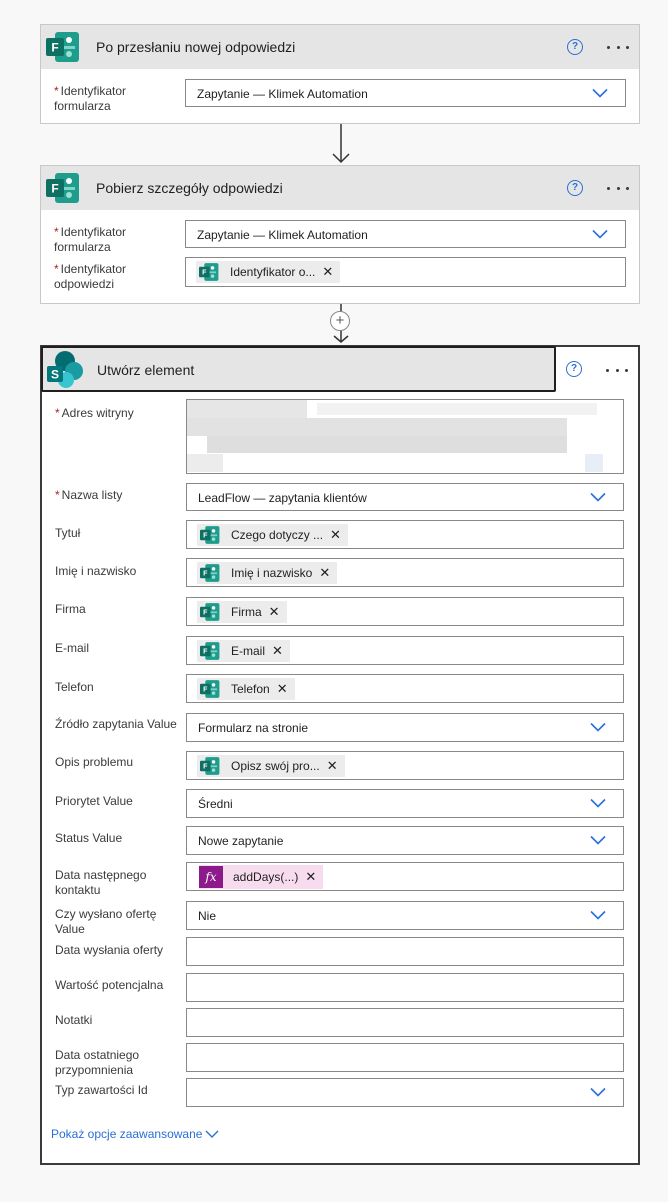 Image resolution: width=668 pixels, height=1202 pixels. I want to click on typ-zawartosci-id-dropdown, so click(405, 1092).